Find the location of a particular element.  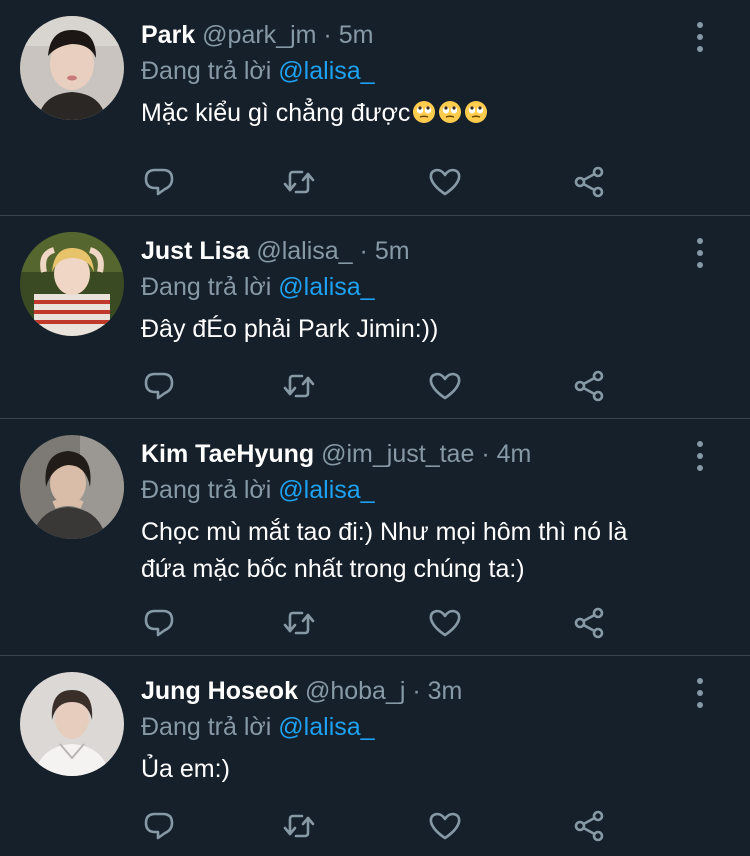

tweet-text-line: đứa mặc bốc nhất trong chúng ta:) is located at coordinates (333, 569).